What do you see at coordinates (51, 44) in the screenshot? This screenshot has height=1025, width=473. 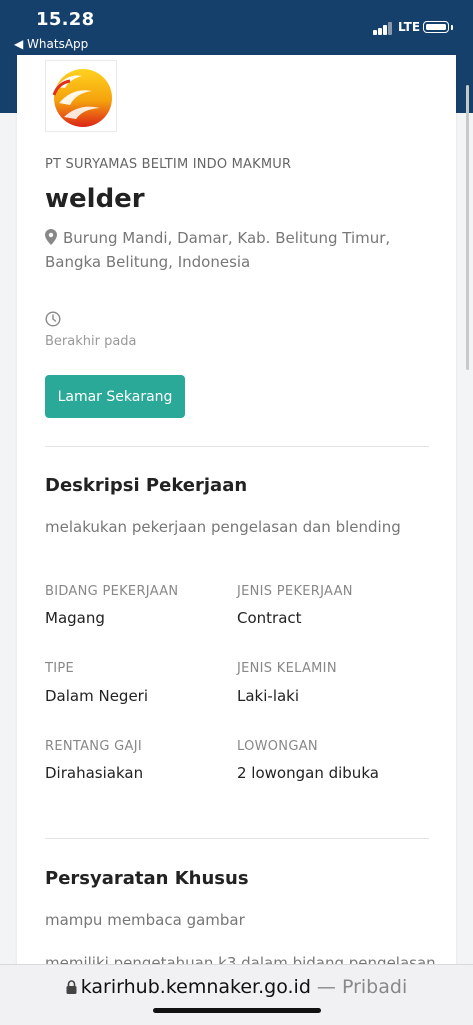 I see `back-to-whatsapp-link: ◀ WhatsApp` at bounding box center [51, 44].